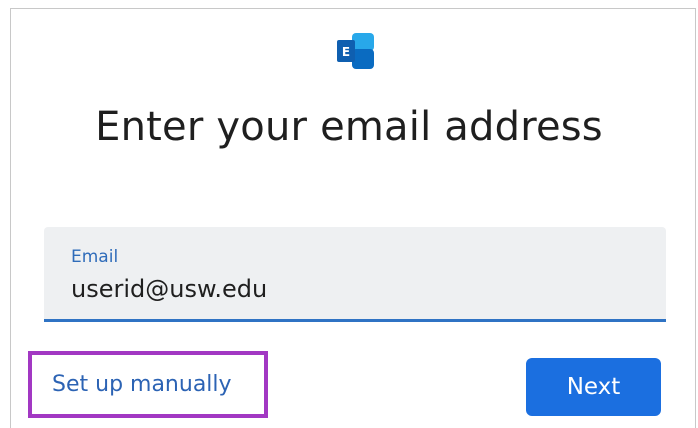 This screenshot has height=428, width=698. I want to click on exchange-logo-icon: E, so click(355, 51).